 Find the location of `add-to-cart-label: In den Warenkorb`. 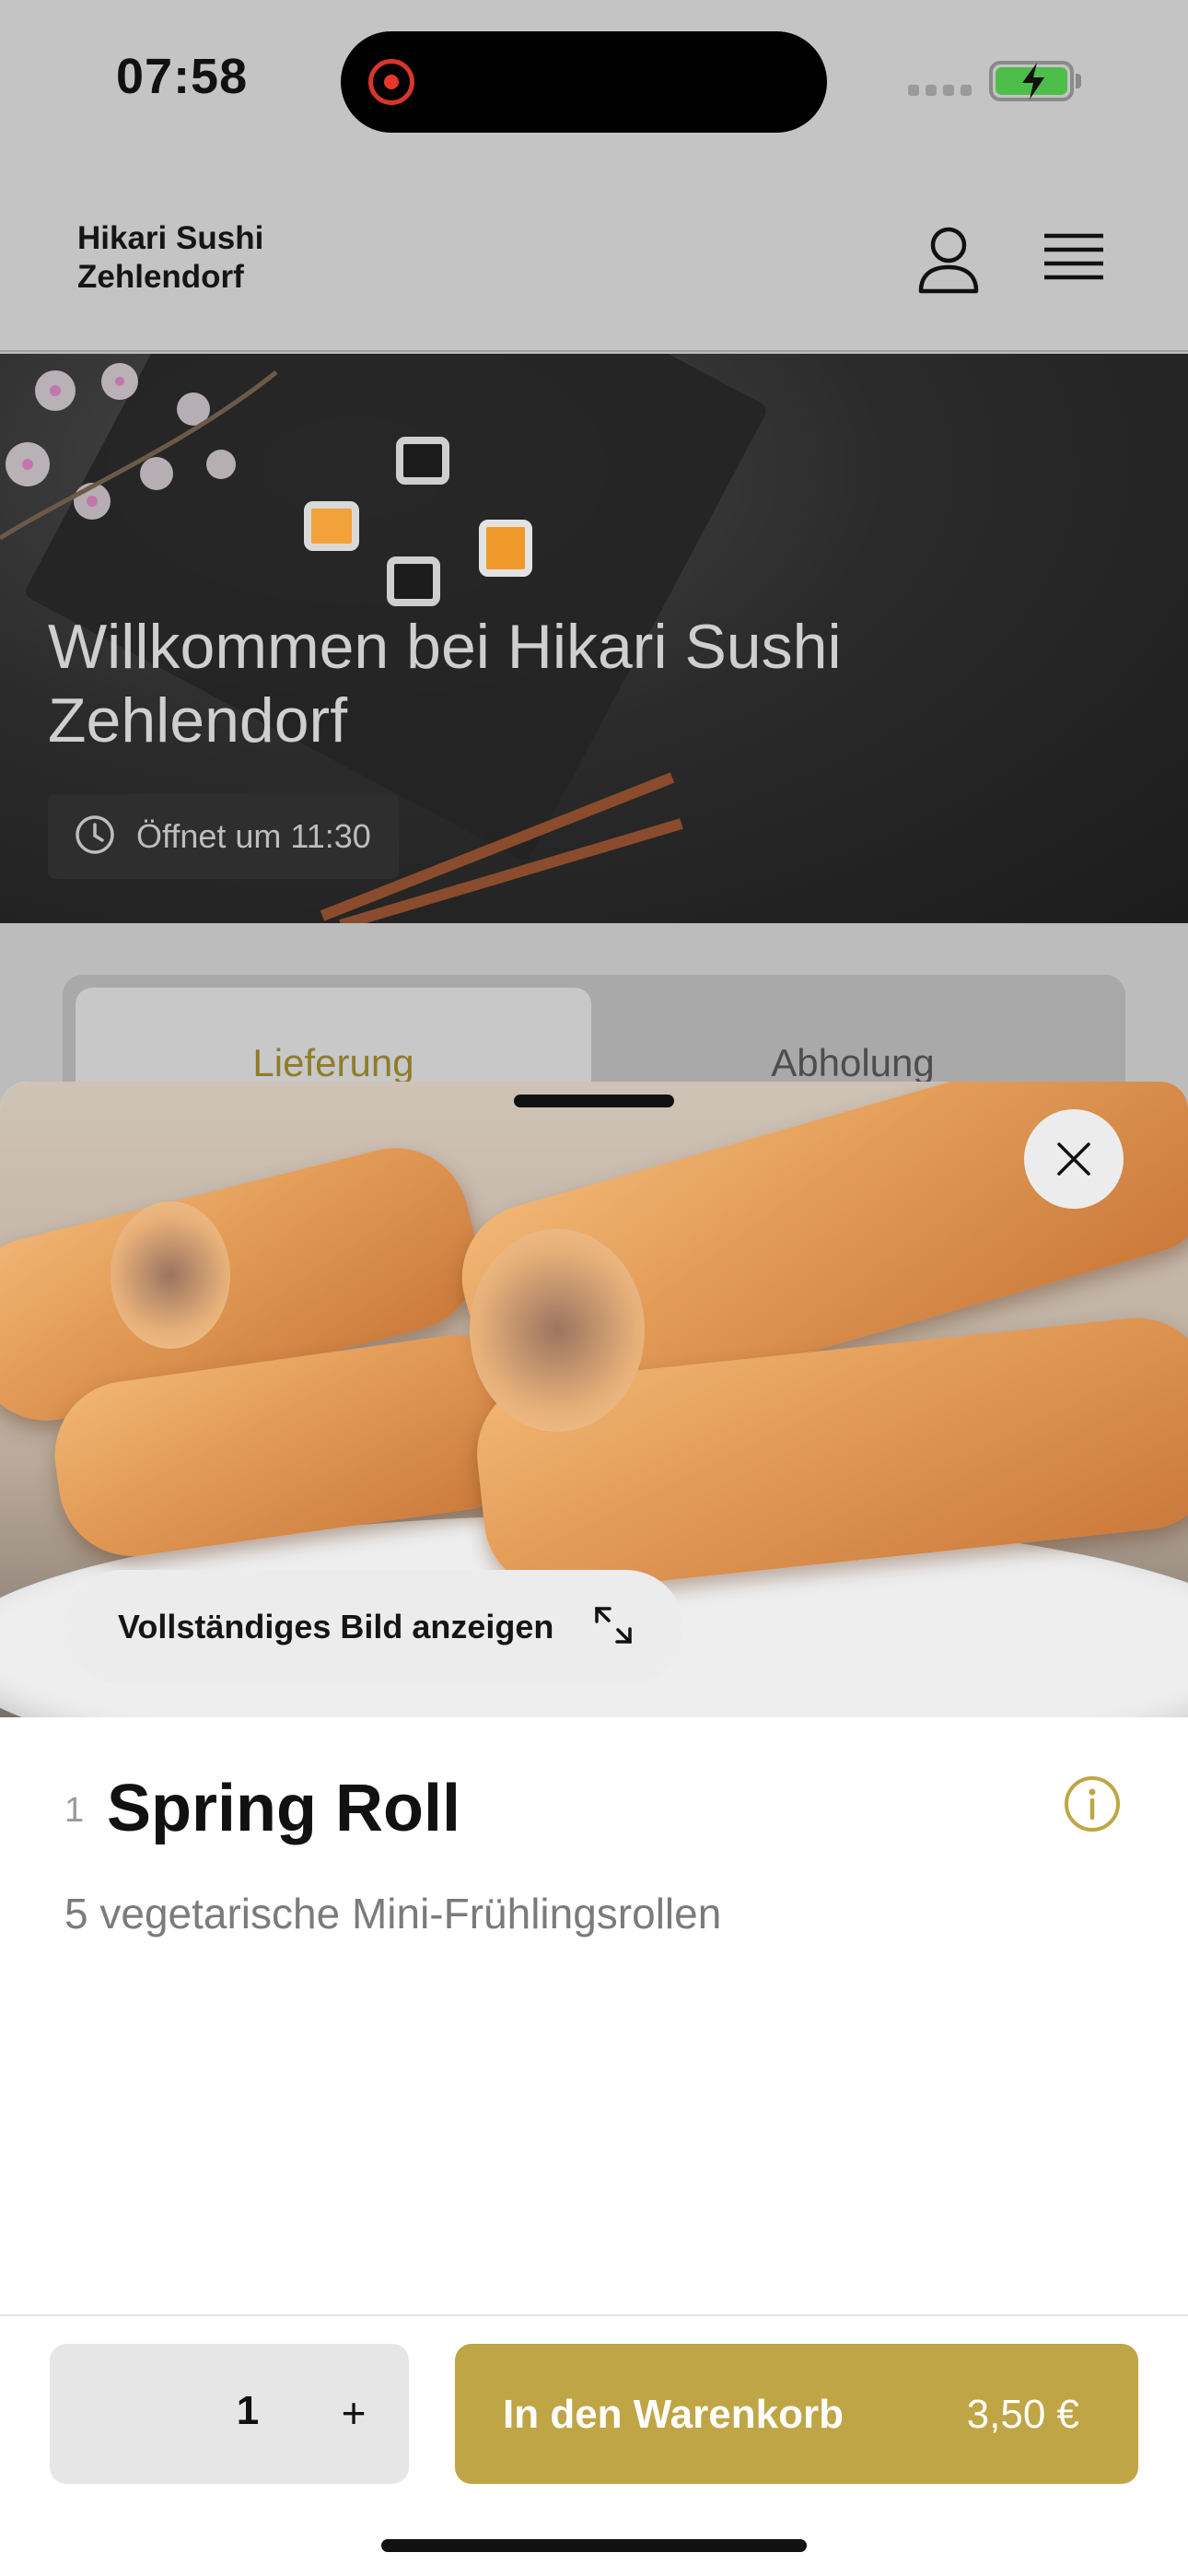

add-to-cart-label: In den Warenkorb is located at coordinates (673, 2414).